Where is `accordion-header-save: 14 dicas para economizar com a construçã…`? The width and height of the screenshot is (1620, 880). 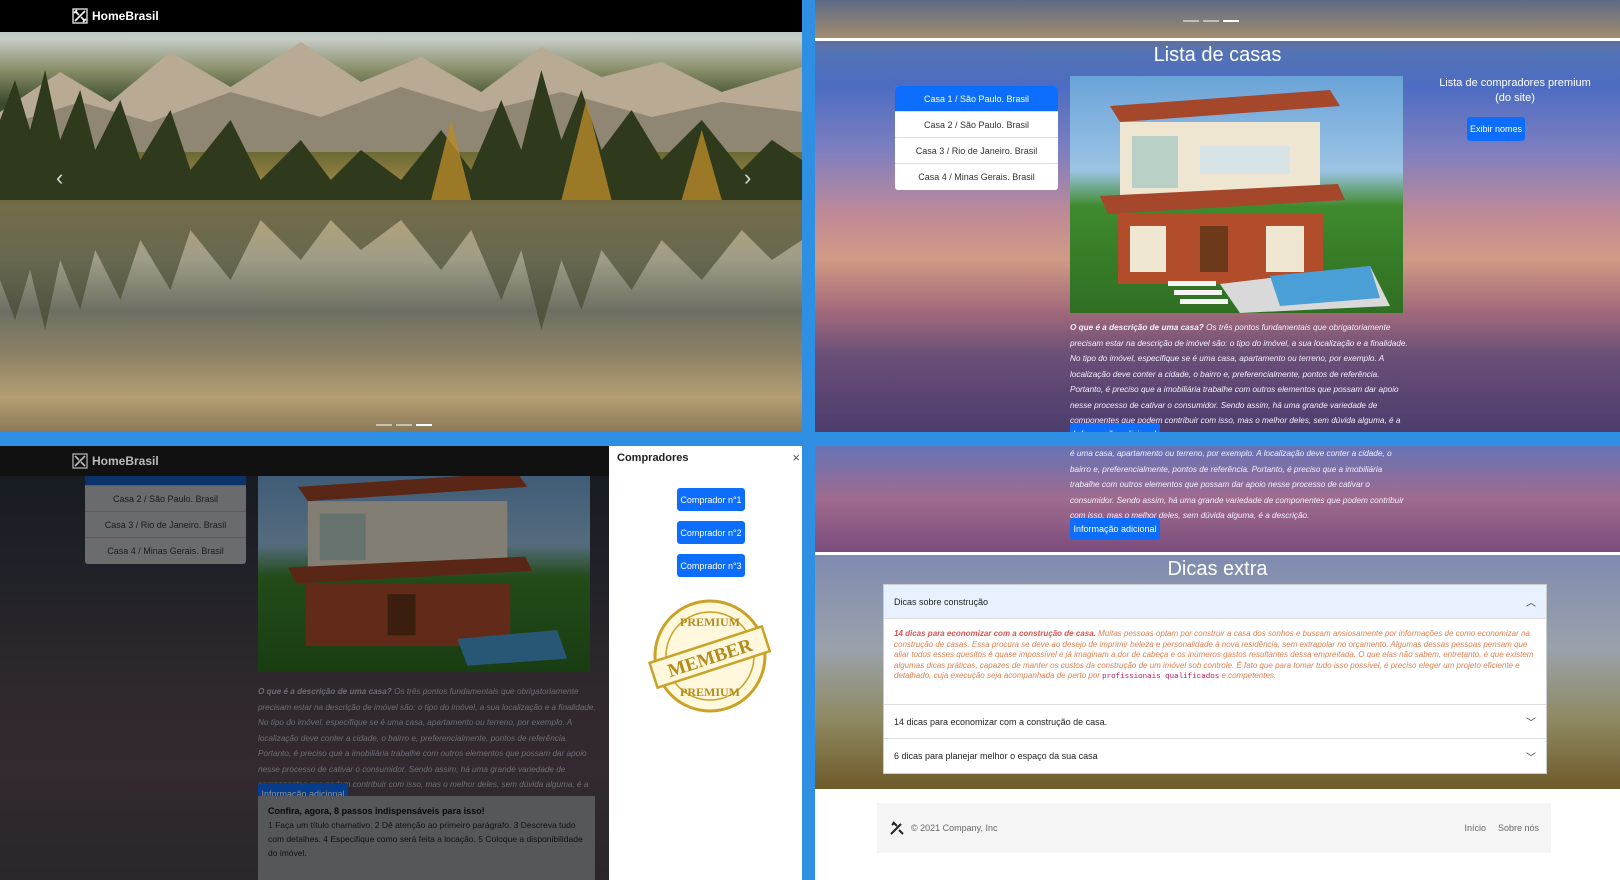 accordion-header-save: 14 dicas para economizar com a construçã… is located at coordinates (1215, 722).